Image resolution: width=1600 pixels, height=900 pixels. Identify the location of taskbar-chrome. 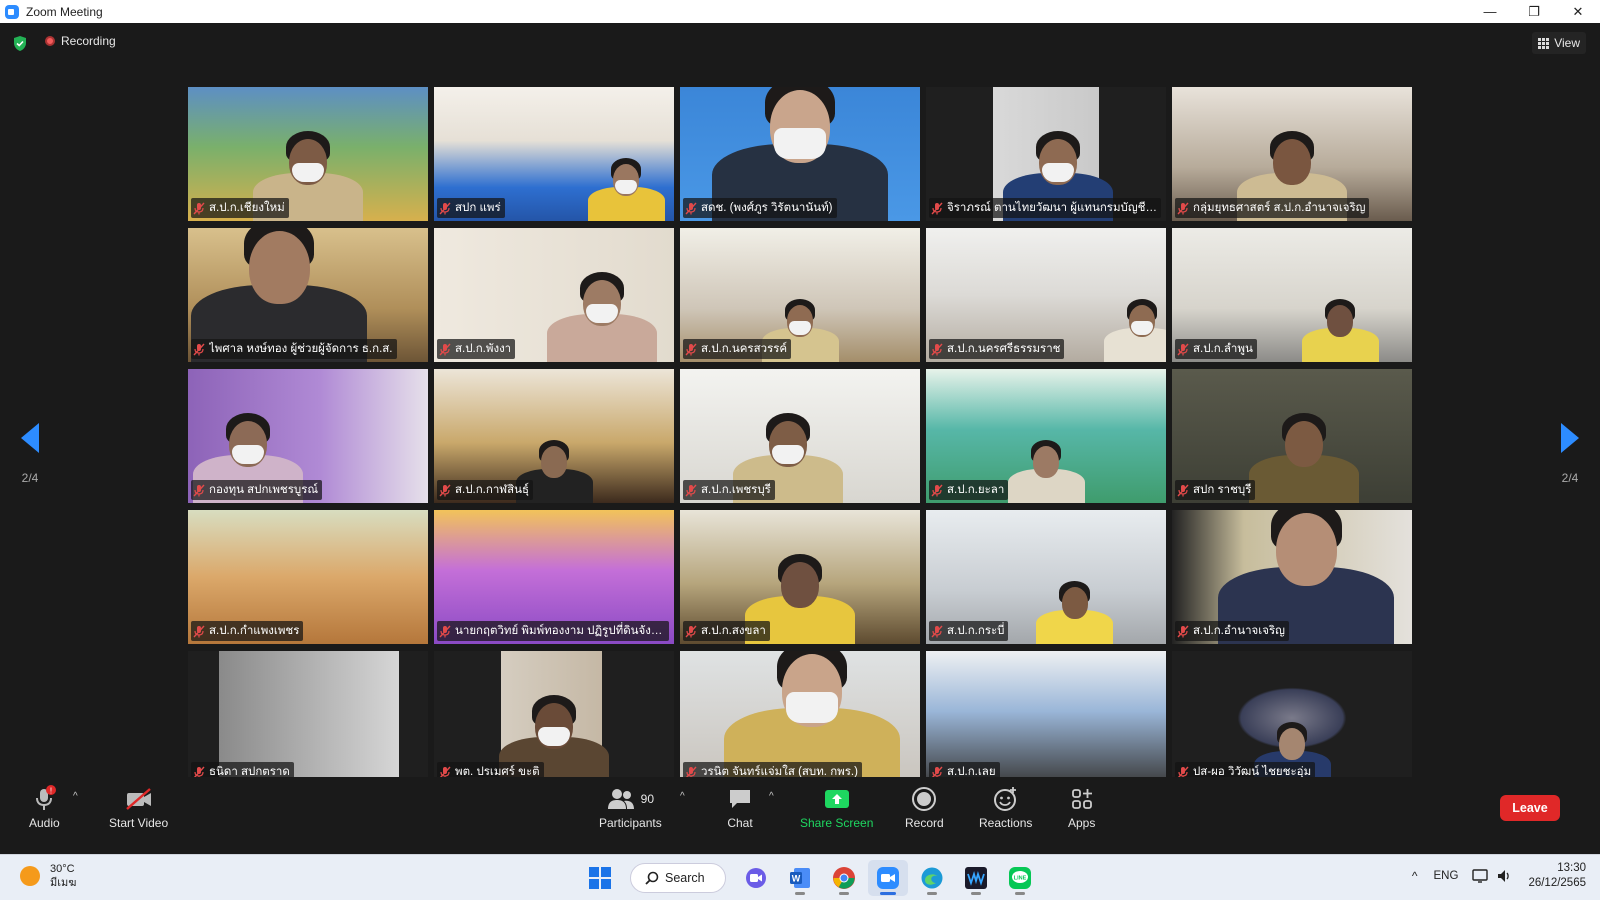
(844, 878).